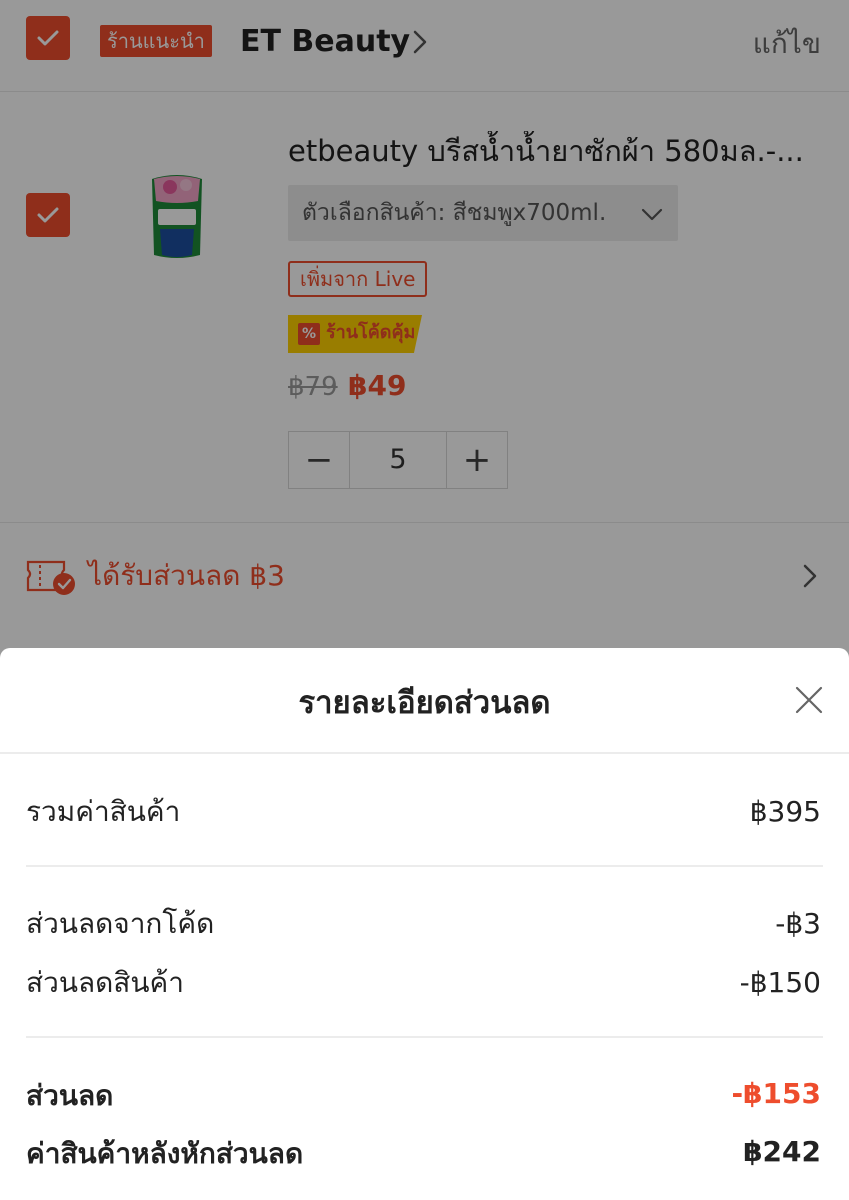  What do you see at coordinates (120, 923) in the screenshot?
I see `code-discount-label: ส่วนลดจากโค้ด` at bounding box center [120, 923].